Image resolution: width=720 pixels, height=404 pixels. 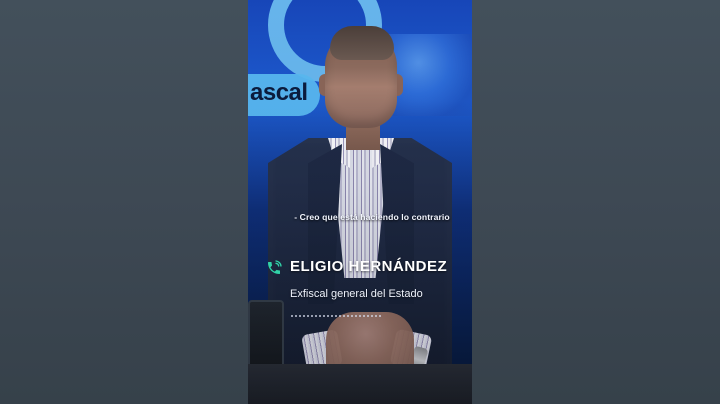 What do you see at coordinates (336, 316) in the screenshot?
I see `dotted-divider` at bounding box center [336, 316].